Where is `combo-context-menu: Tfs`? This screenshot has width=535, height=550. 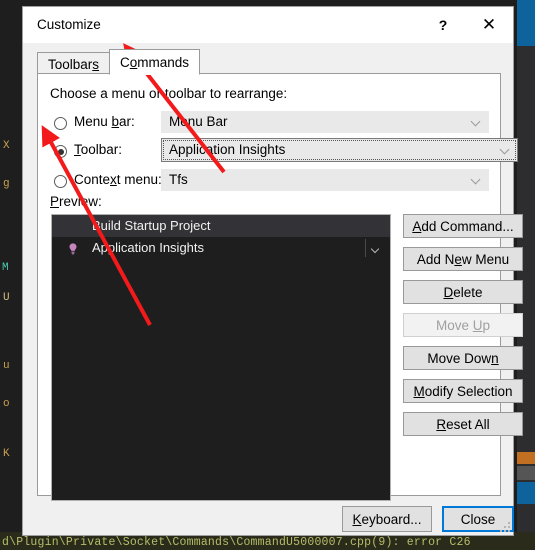
combo-context-menu: Tfs is located at coordinates (325, 180).